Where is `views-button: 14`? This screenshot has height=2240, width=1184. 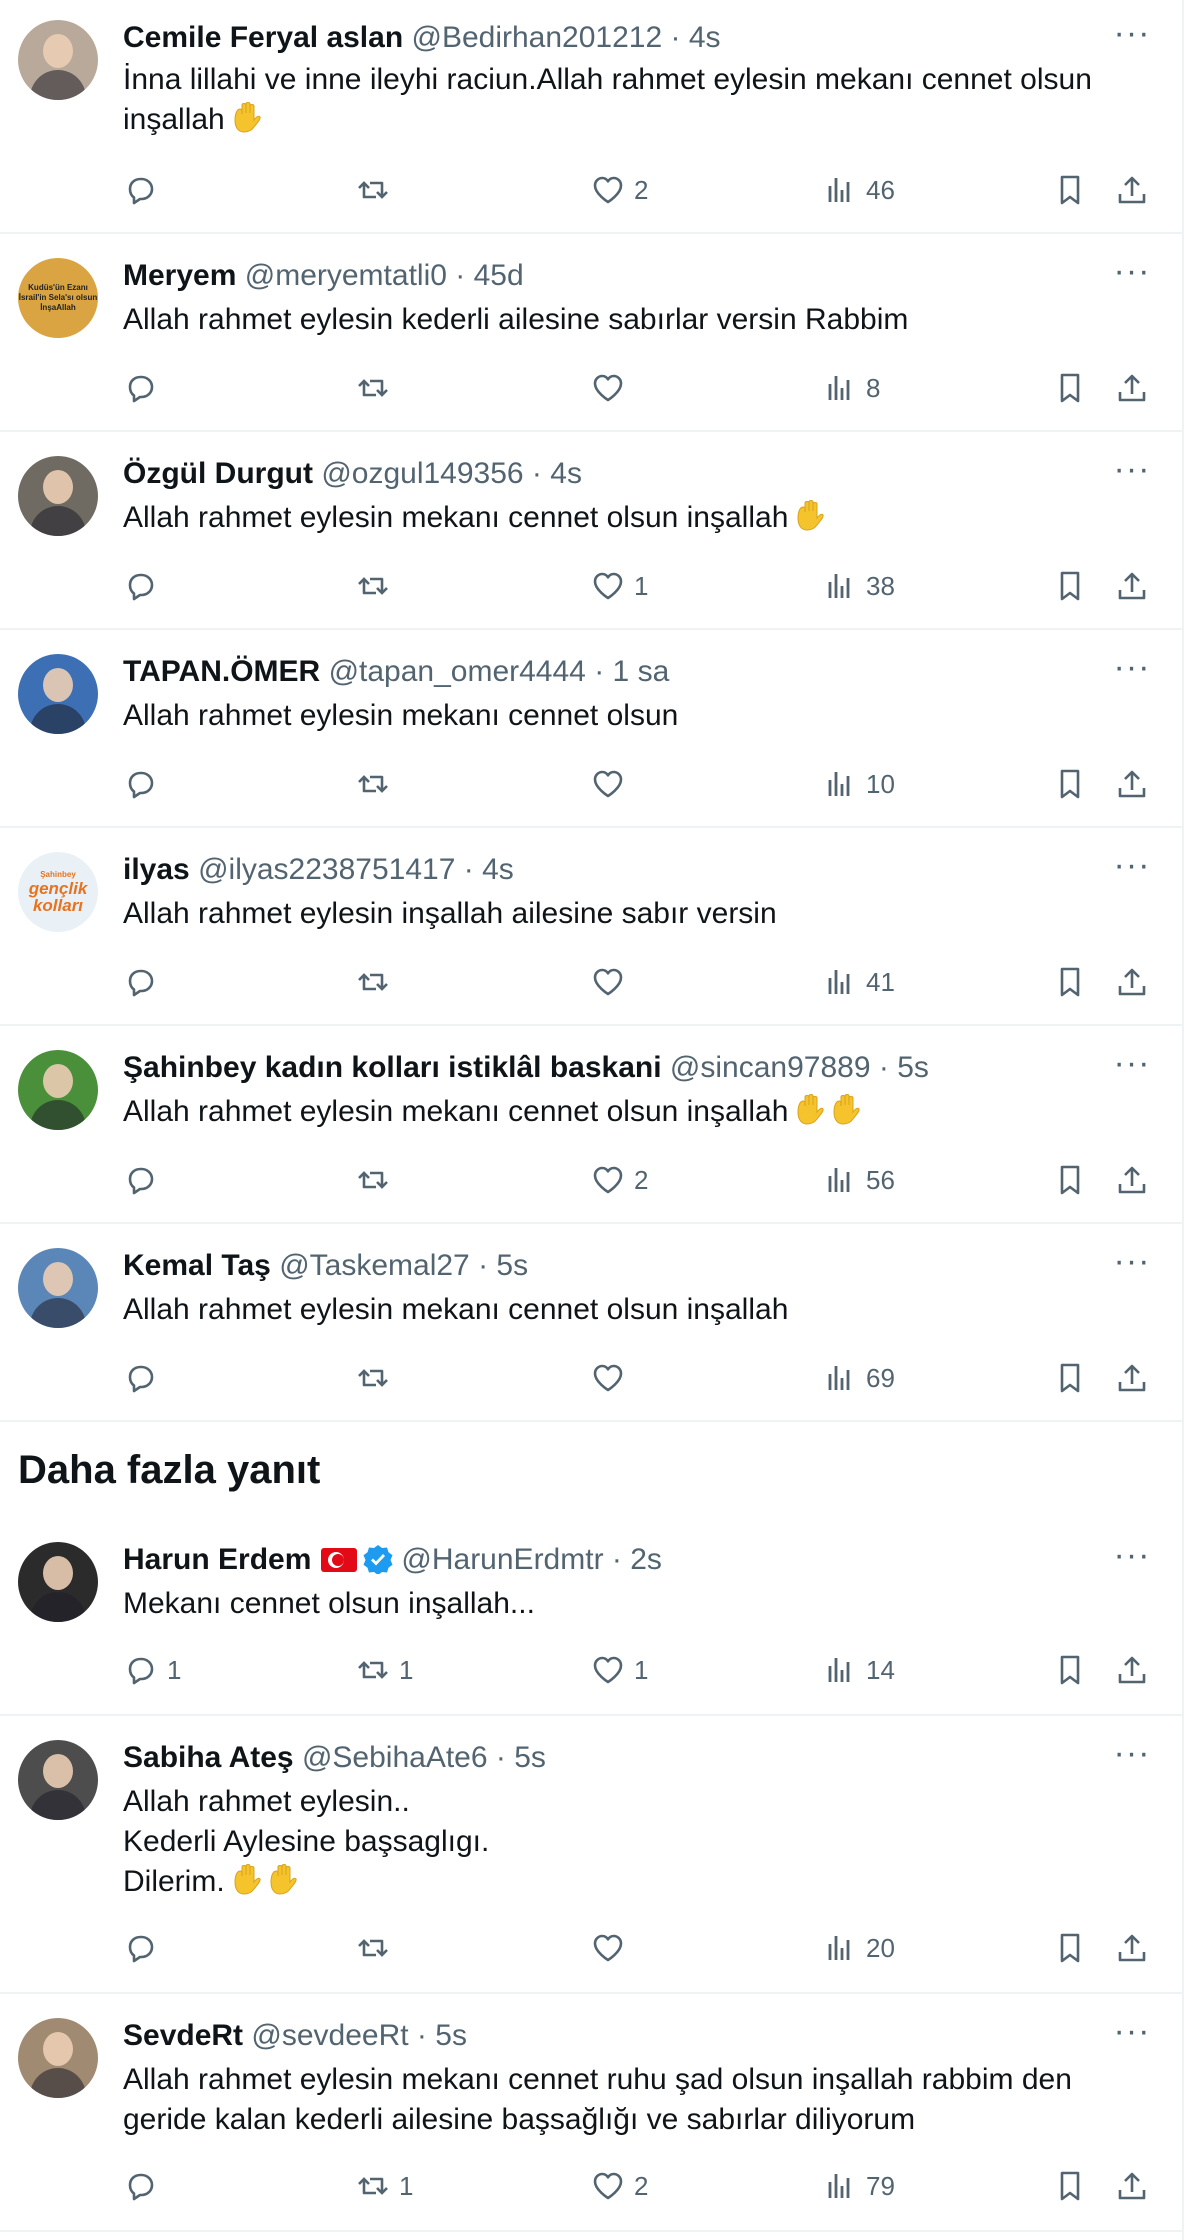 views-button: 14 is located at coordinates (858, 1670).